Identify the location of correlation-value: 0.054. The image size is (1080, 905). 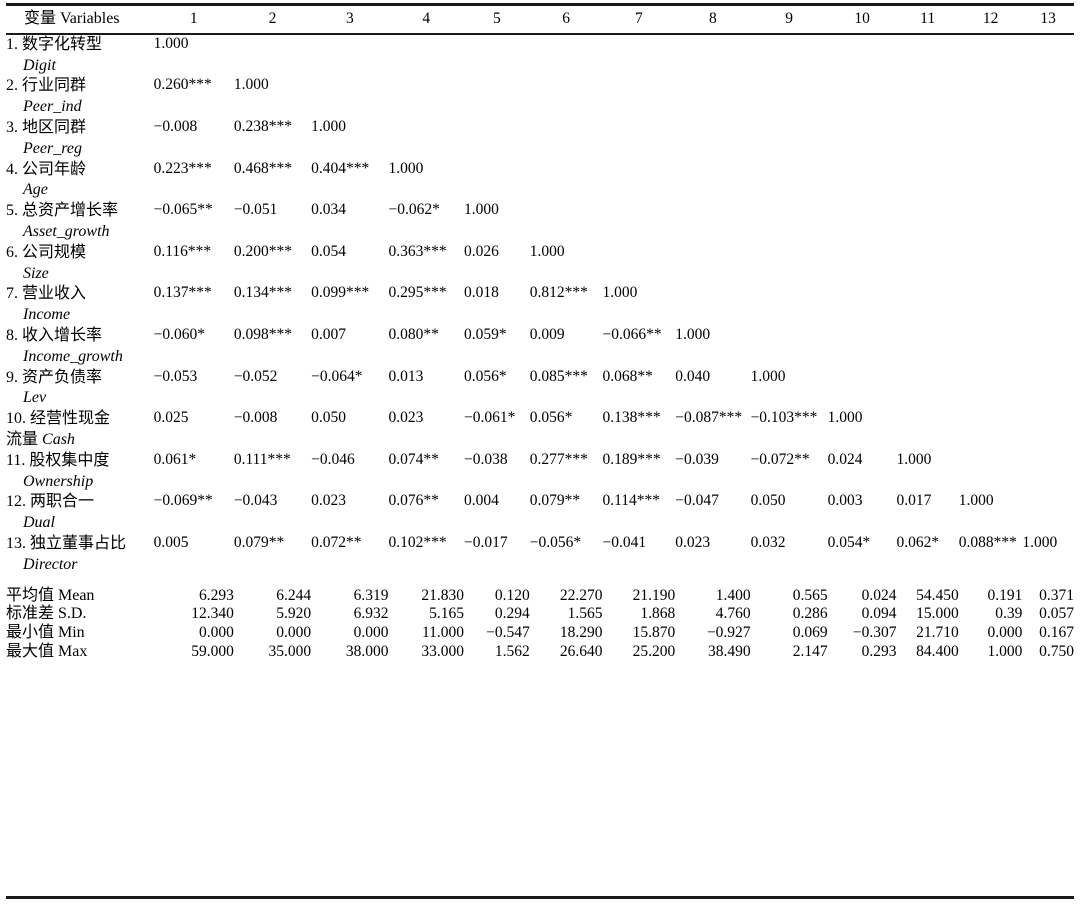
(329, 251).